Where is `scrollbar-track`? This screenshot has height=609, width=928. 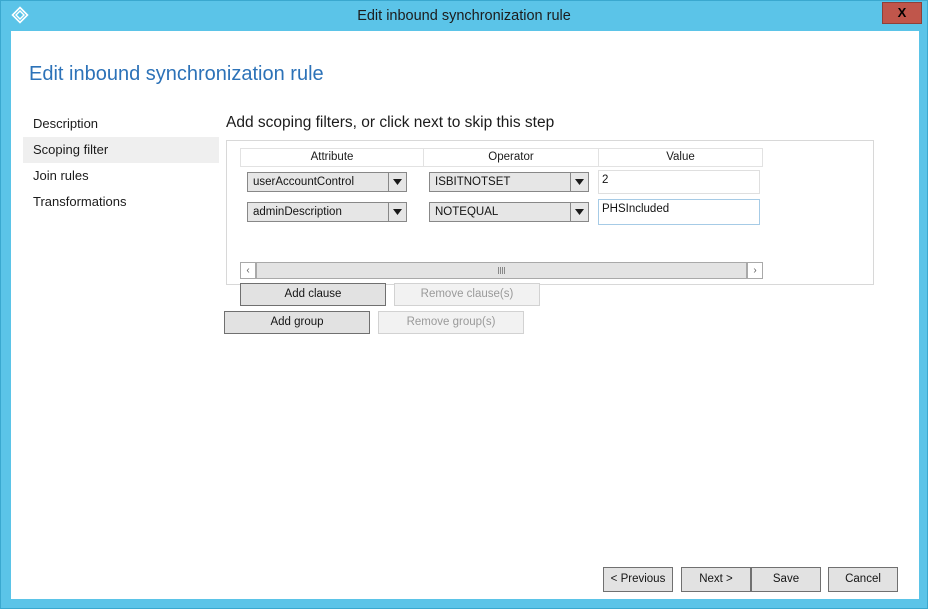 scrollbar-track is located at coordinates (501, 270).